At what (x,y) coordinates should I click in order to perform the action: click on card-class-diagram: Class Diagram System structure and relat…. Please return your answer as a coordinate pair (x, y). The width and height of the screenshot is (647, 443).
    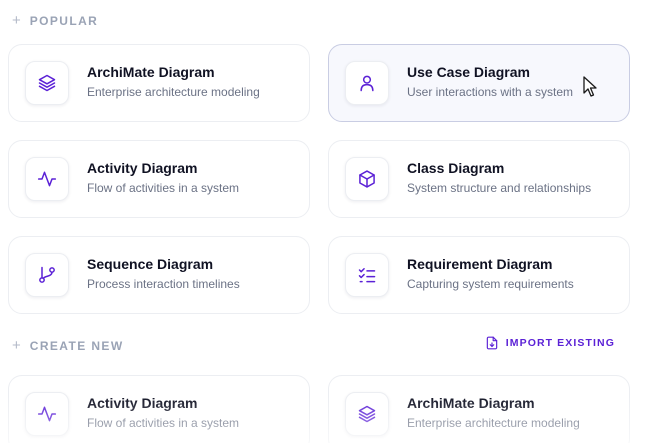
    Looking at the image, I should click on (479, 179).